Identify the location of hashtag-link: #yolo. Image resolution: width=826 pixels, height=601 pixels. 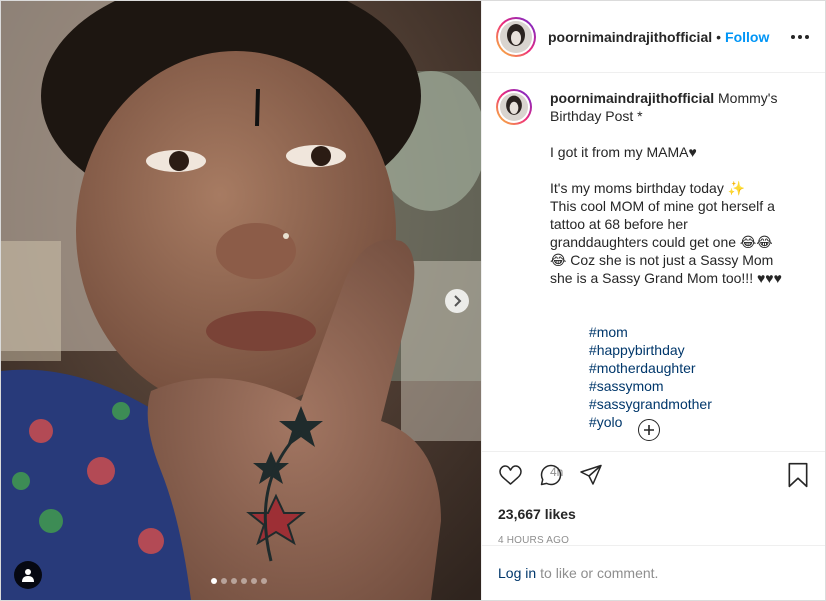
(605, 422).